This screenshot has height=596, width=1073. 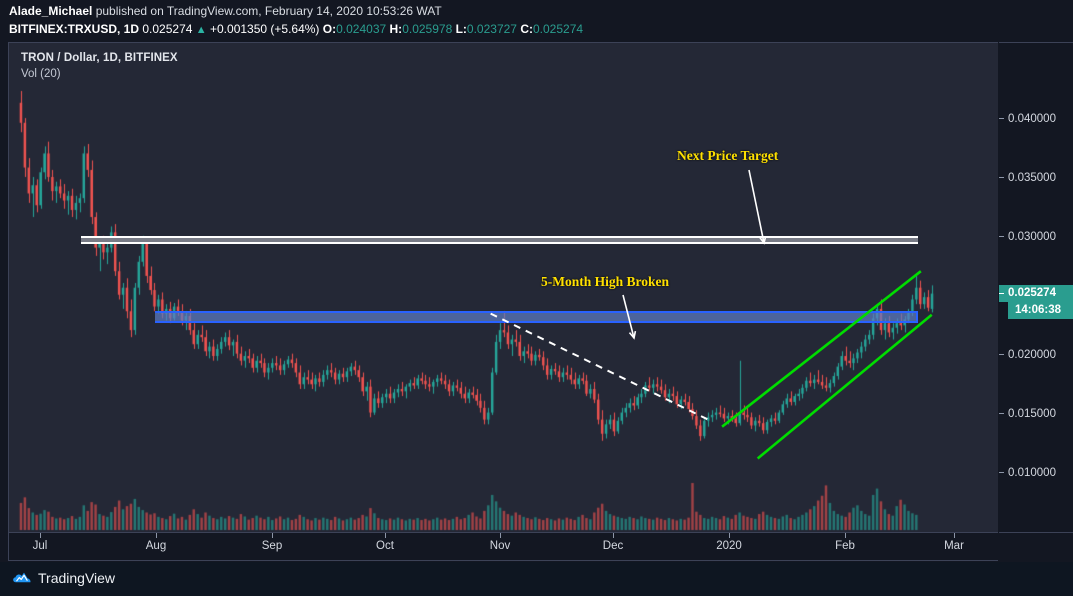 I want to click on price-tick: 0.035000, so click(x=1036, y=178).